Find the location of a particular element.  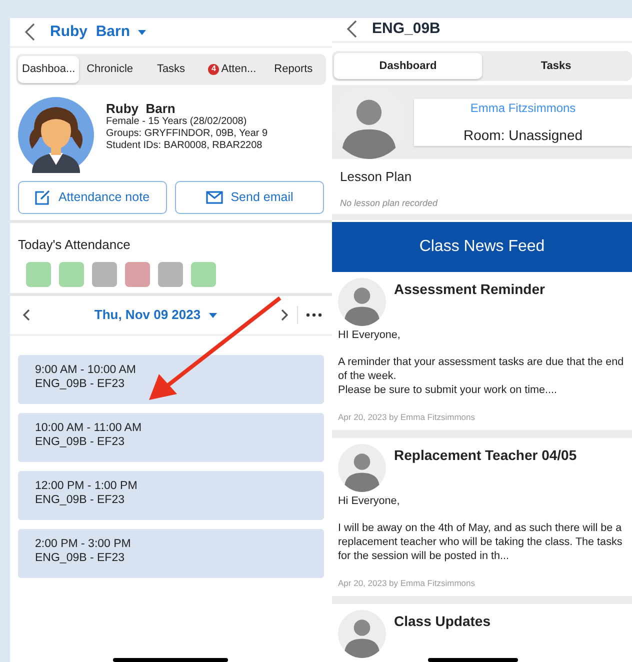

email-icon is located at coordinates (214, 197).